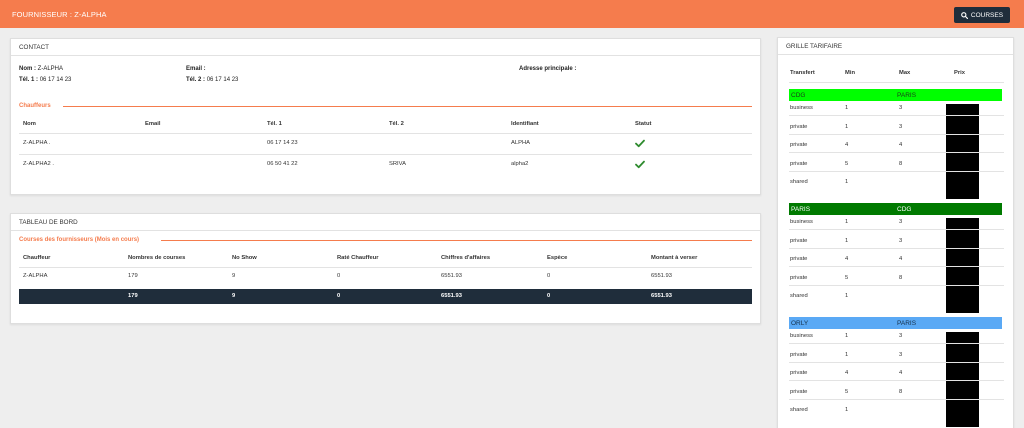  I want to click on col-identifiant: Identifiant, so click(525, 124).